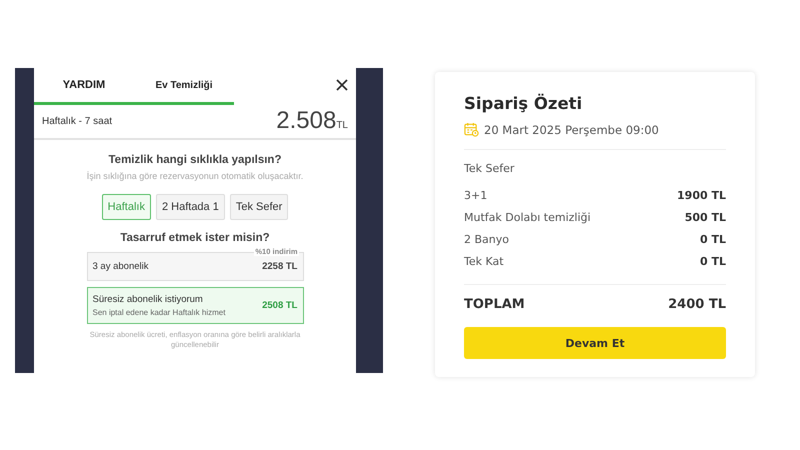  Describe the element at coordinates (77, 121) in the screenshot. I see `plan-summary: Haftalık - 7 saat` at that location.